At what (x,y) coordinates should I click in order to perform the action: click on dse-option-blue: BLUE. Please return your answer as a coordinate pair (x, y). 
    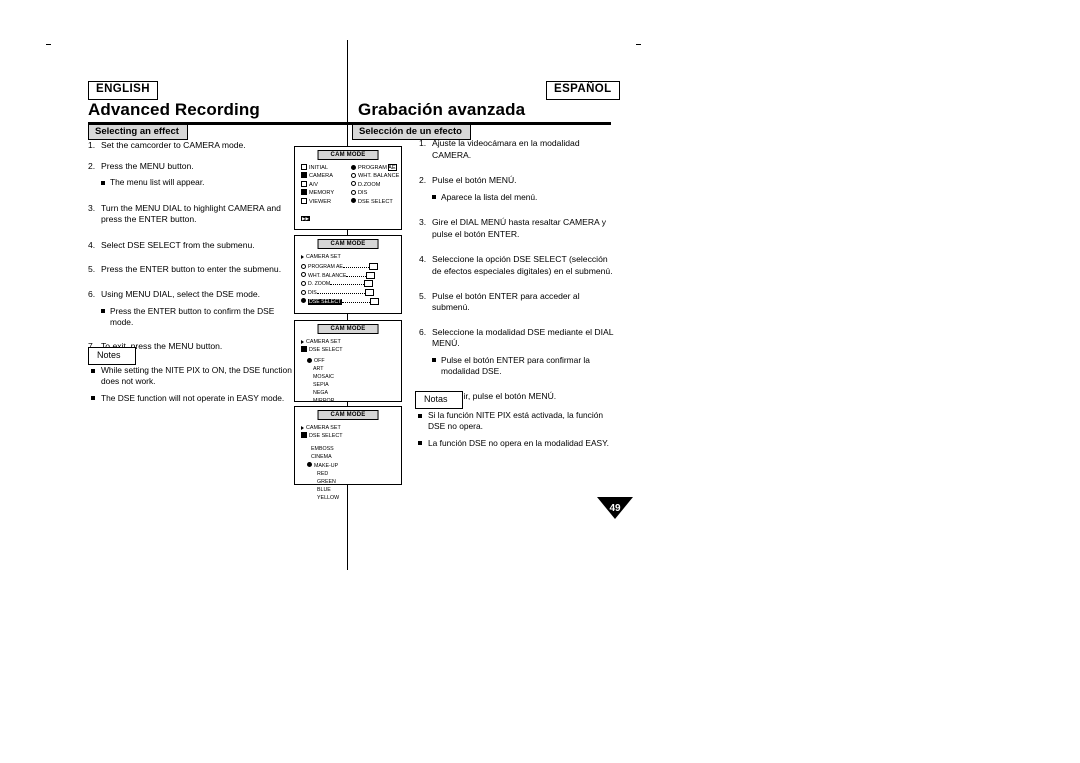
    Looking at the image, I should click on (353, 490).